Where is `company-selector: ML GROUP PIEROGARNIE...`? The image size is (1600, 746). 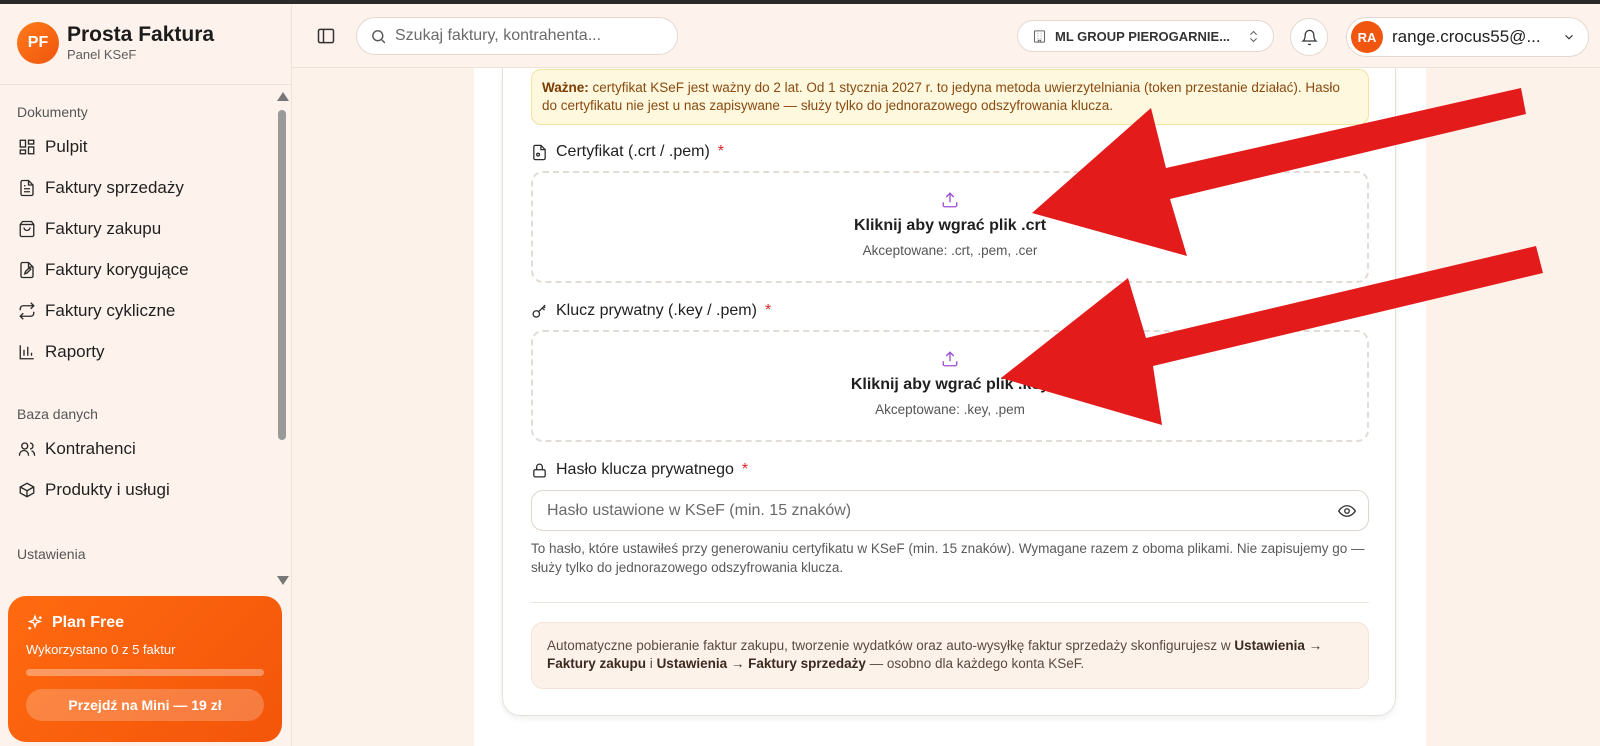
company-selector: ML GROUP PIEROGARNIE... is located at coordinates (1145, 36).